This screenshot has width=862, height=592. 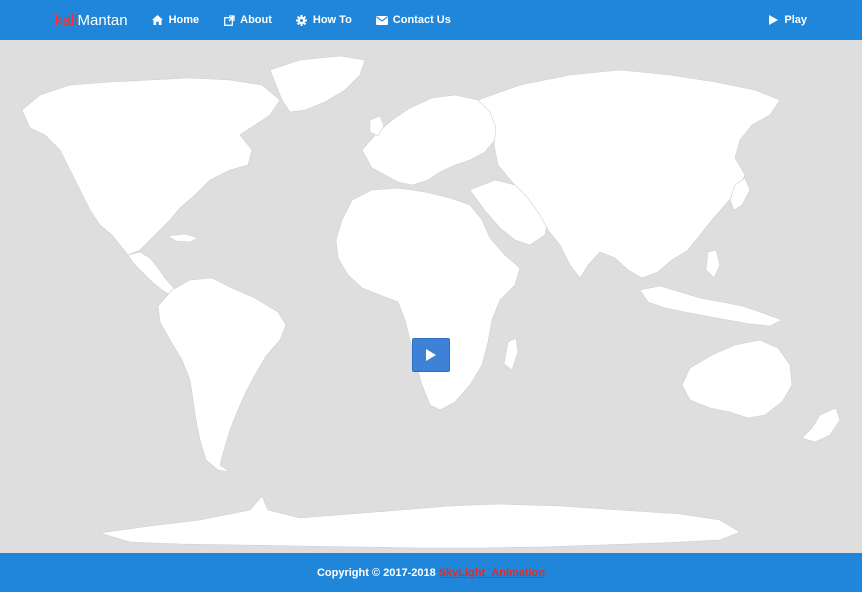 I want to click on philippines-landmass, so click(x=713, y=264).